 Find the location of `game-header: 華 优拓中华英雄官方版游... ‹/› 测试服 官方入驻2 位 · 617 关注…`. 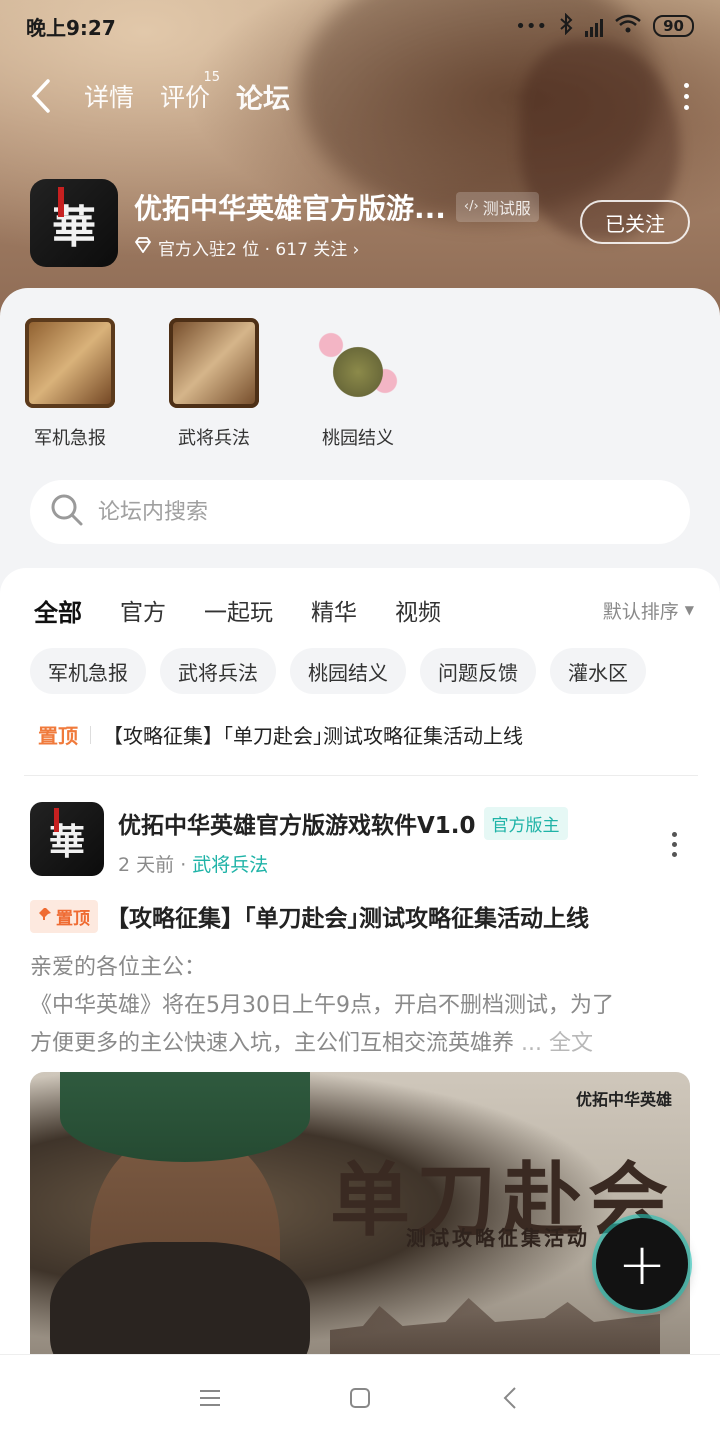

game-header: 華 优拓中华英雄官方版游... ‹/› 测试服 官方入驻2 位 · 617 关注… is located at coordinates (365, 223).